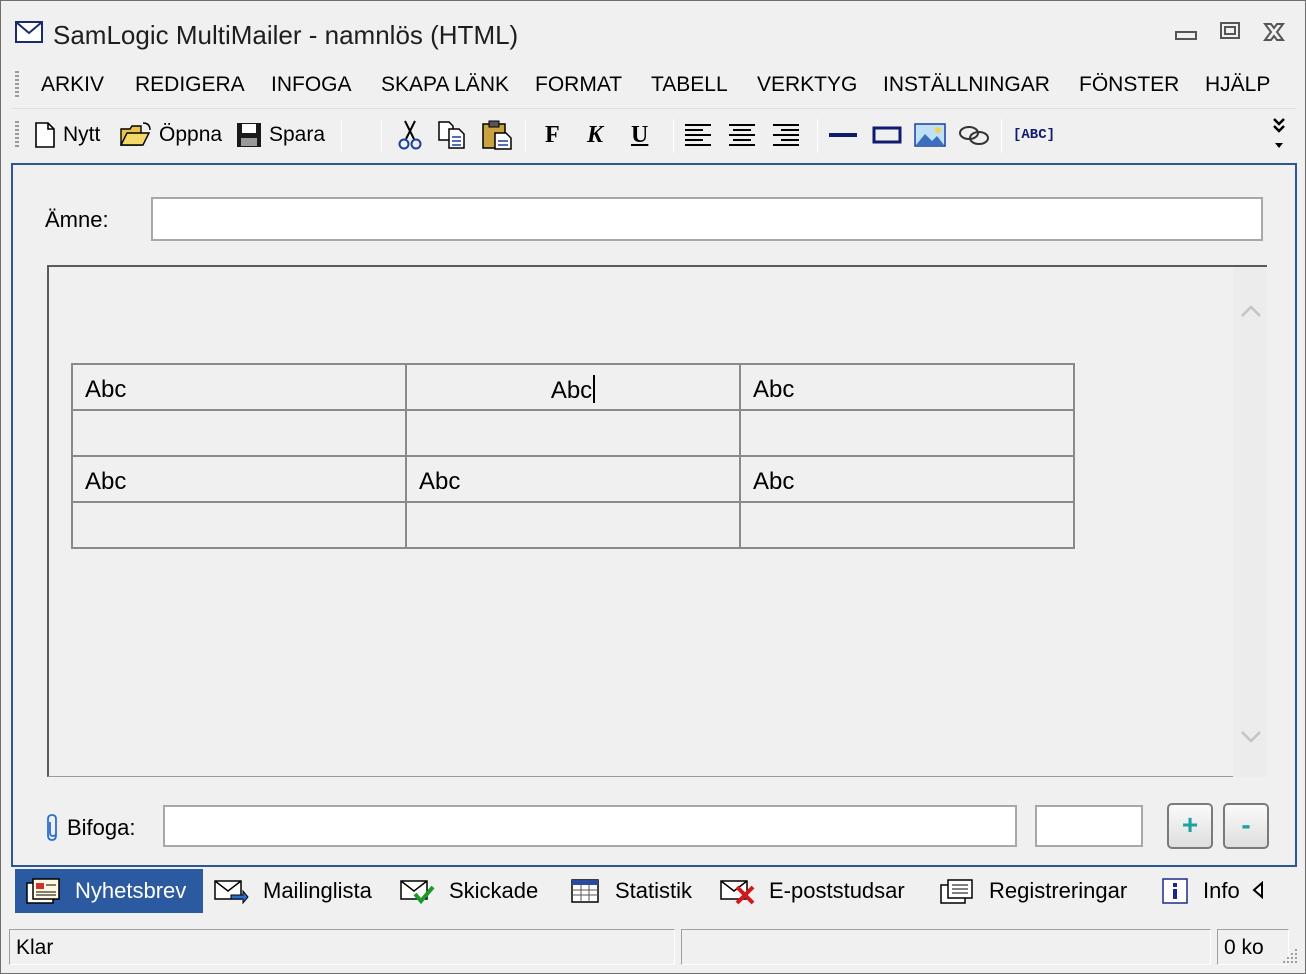 The image size is (1306, 974). What do you see at coordinates (654, 948) in the screenshot?
I see `status-bar: Klar 0 ko` at bounding box center [654, 948].